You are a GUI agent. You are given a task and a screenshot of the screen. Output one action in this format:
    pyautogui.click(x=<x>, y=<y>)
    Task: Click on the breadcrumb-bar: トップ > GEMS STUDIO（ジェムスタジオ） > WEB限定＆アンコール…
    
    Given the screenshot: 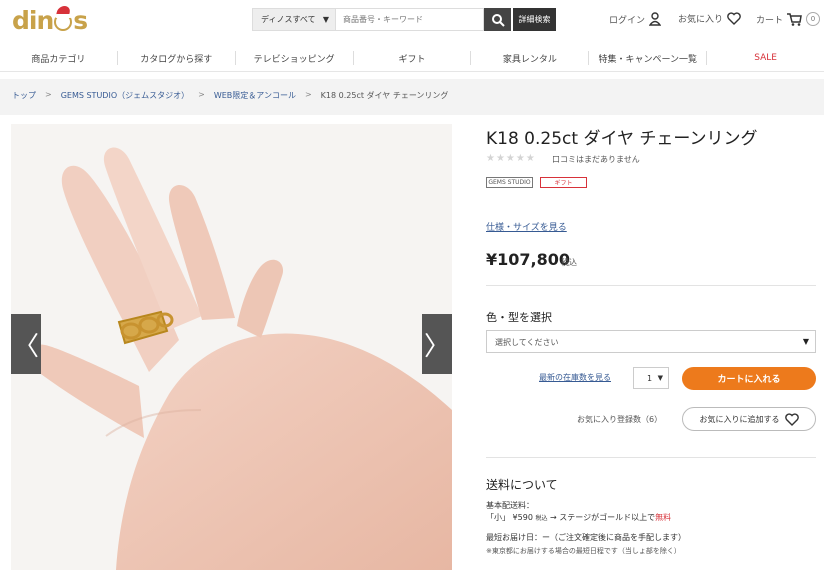 What is the action you would take?
    pyautogui.click(x=412, y=97)
    